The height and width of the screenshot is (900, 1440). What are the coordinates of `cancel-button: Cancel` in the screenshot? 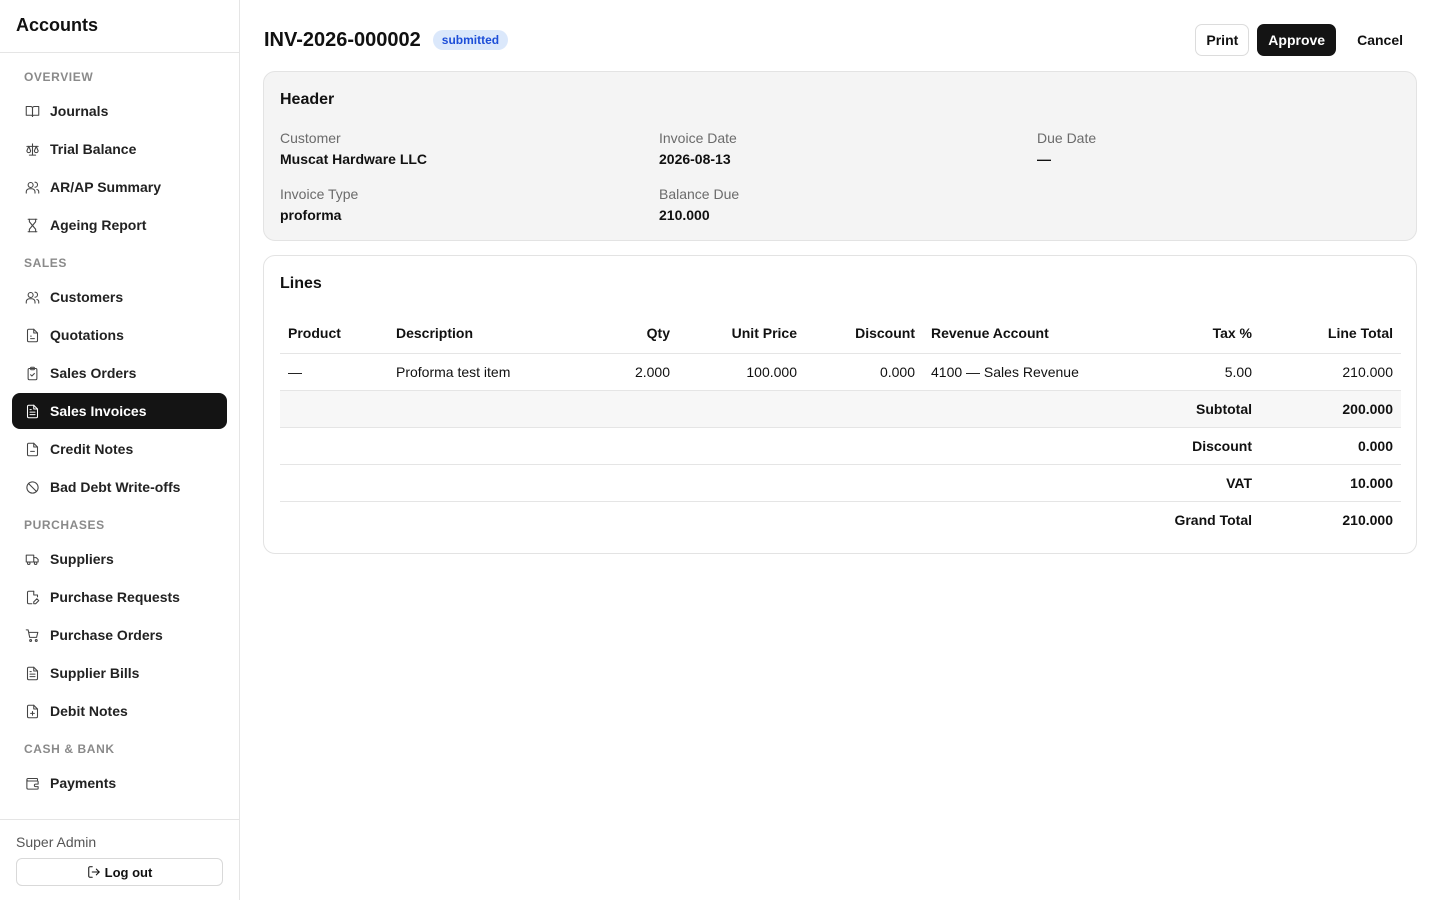 It's located at (1380, 40).